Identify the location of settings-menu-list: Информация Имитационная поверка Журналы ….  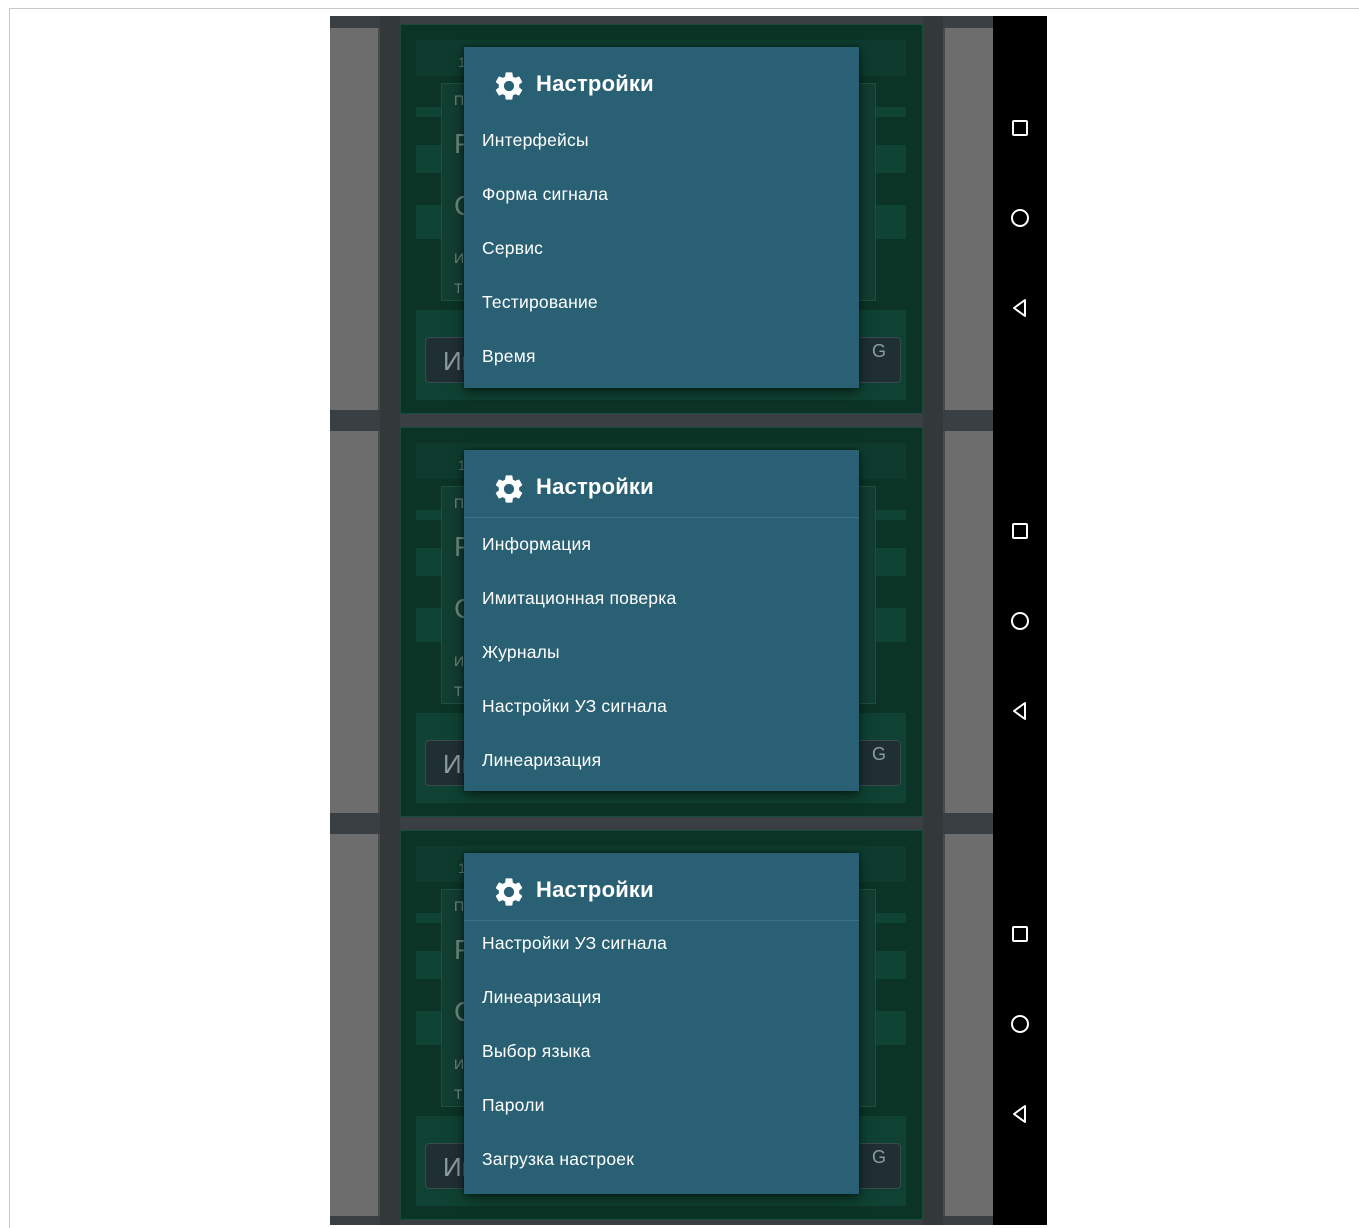
(661, 653).